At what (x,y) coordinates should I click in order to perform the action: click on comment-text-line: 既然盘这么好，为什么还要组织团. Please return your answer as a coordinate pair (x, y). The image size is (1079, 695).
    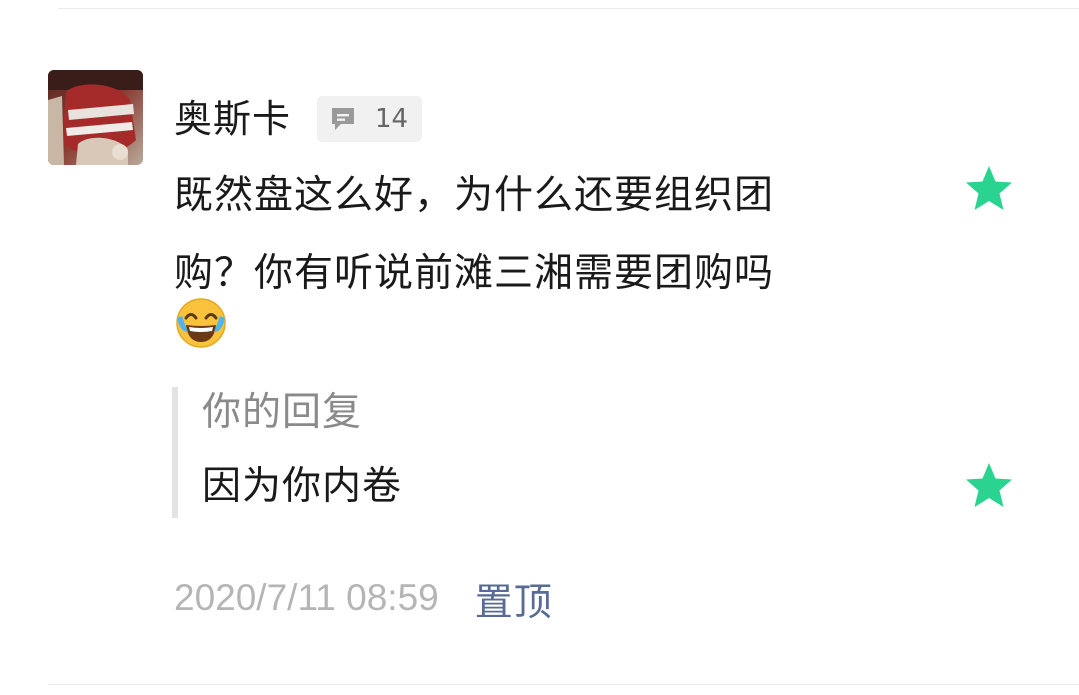
    Looking at the image, I should click on (474, 195).